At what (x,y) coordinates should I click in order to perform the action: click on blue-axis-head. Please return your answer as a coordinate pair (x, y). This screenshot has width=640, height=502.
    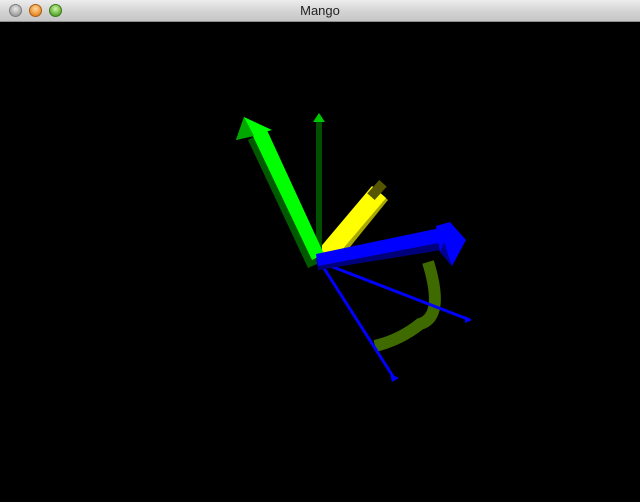
    Looking at the image, I should click on (451, 244).